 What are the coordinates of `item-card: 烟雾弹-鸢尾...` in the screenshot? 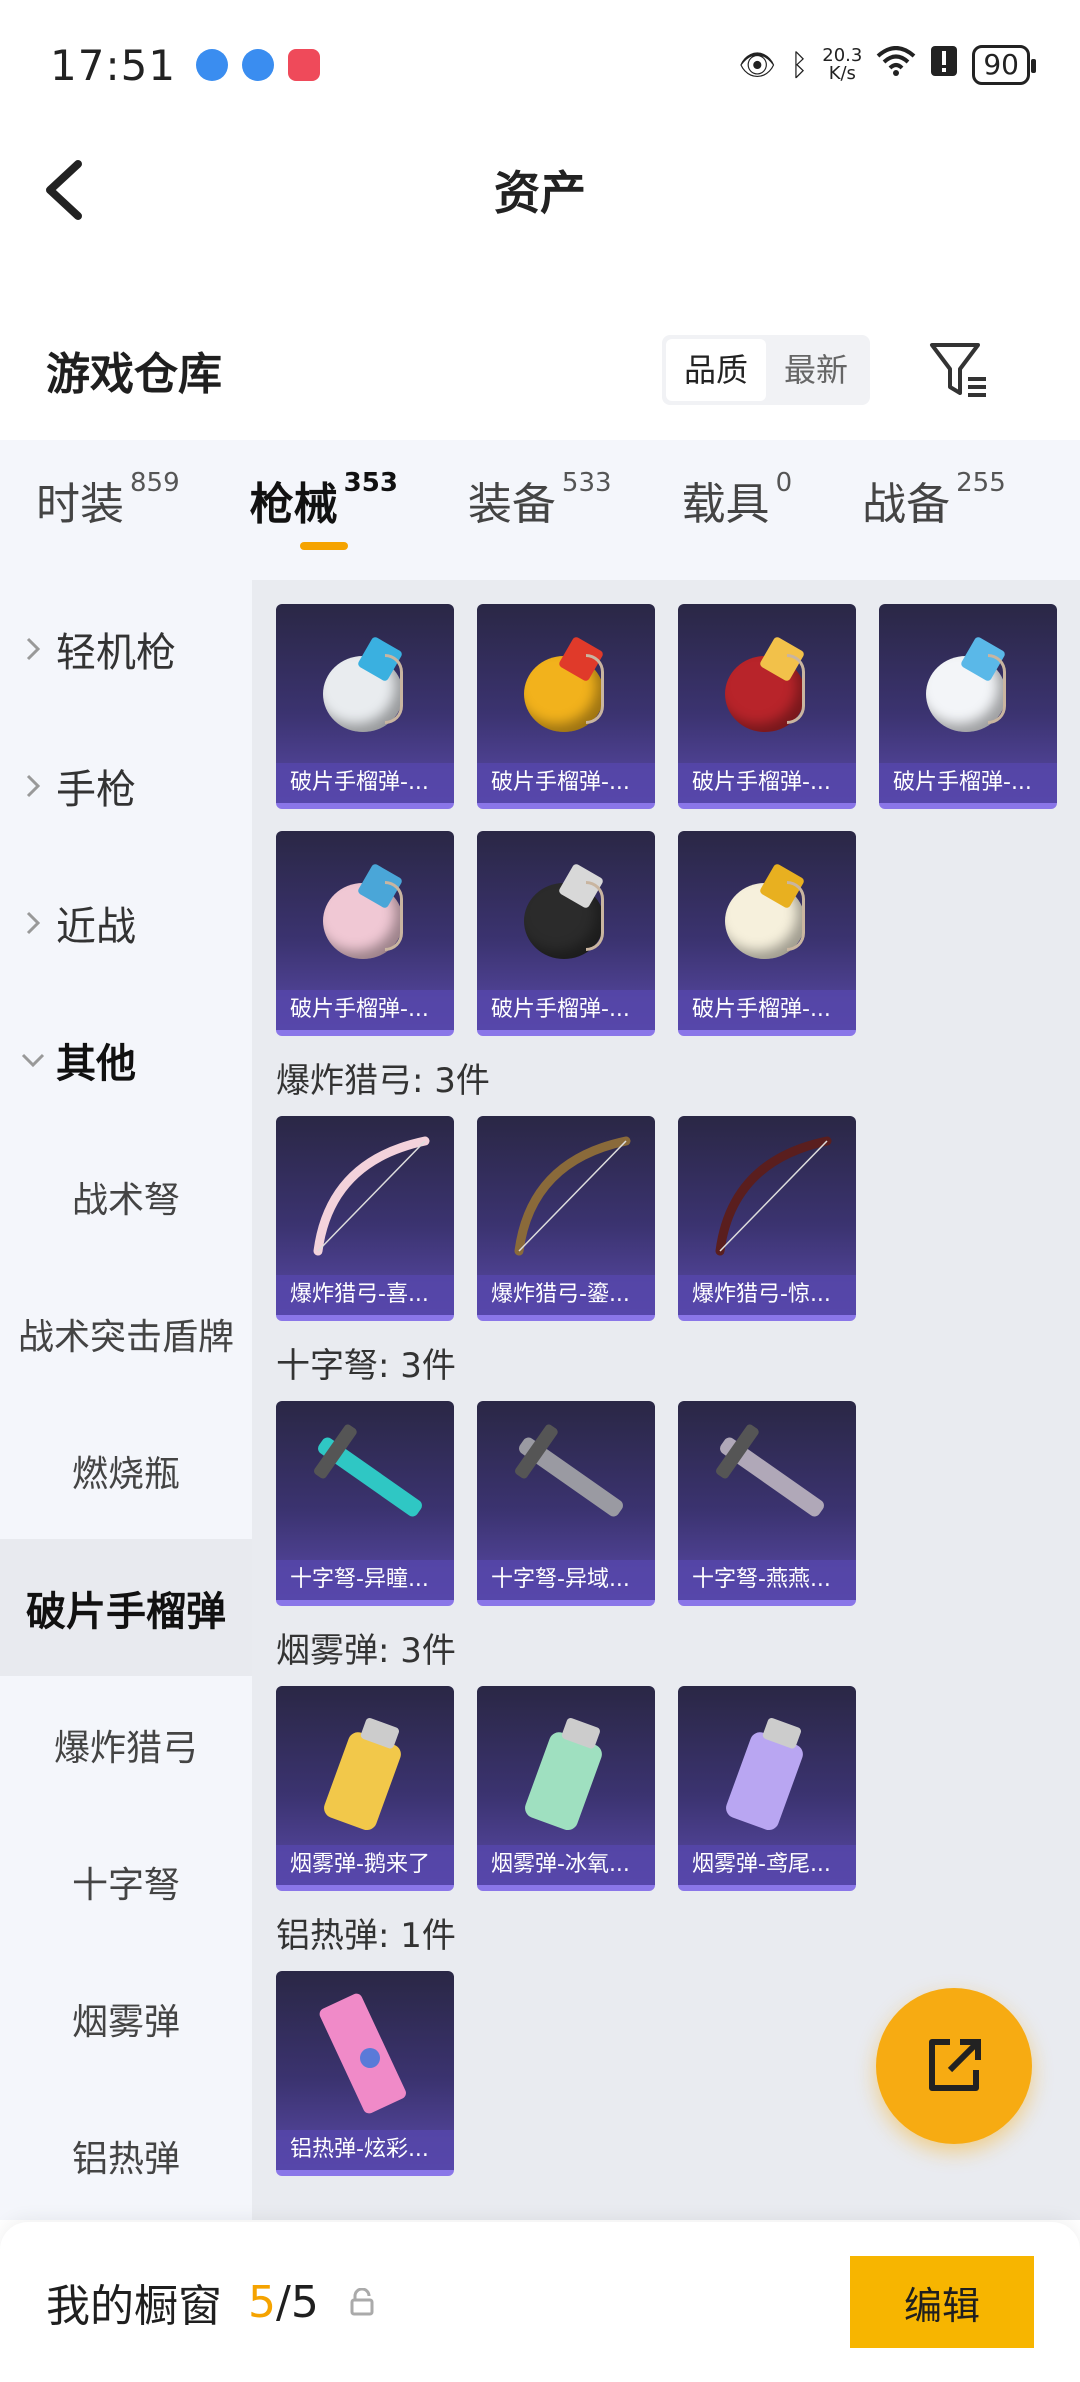 It's located at (767, 1788).